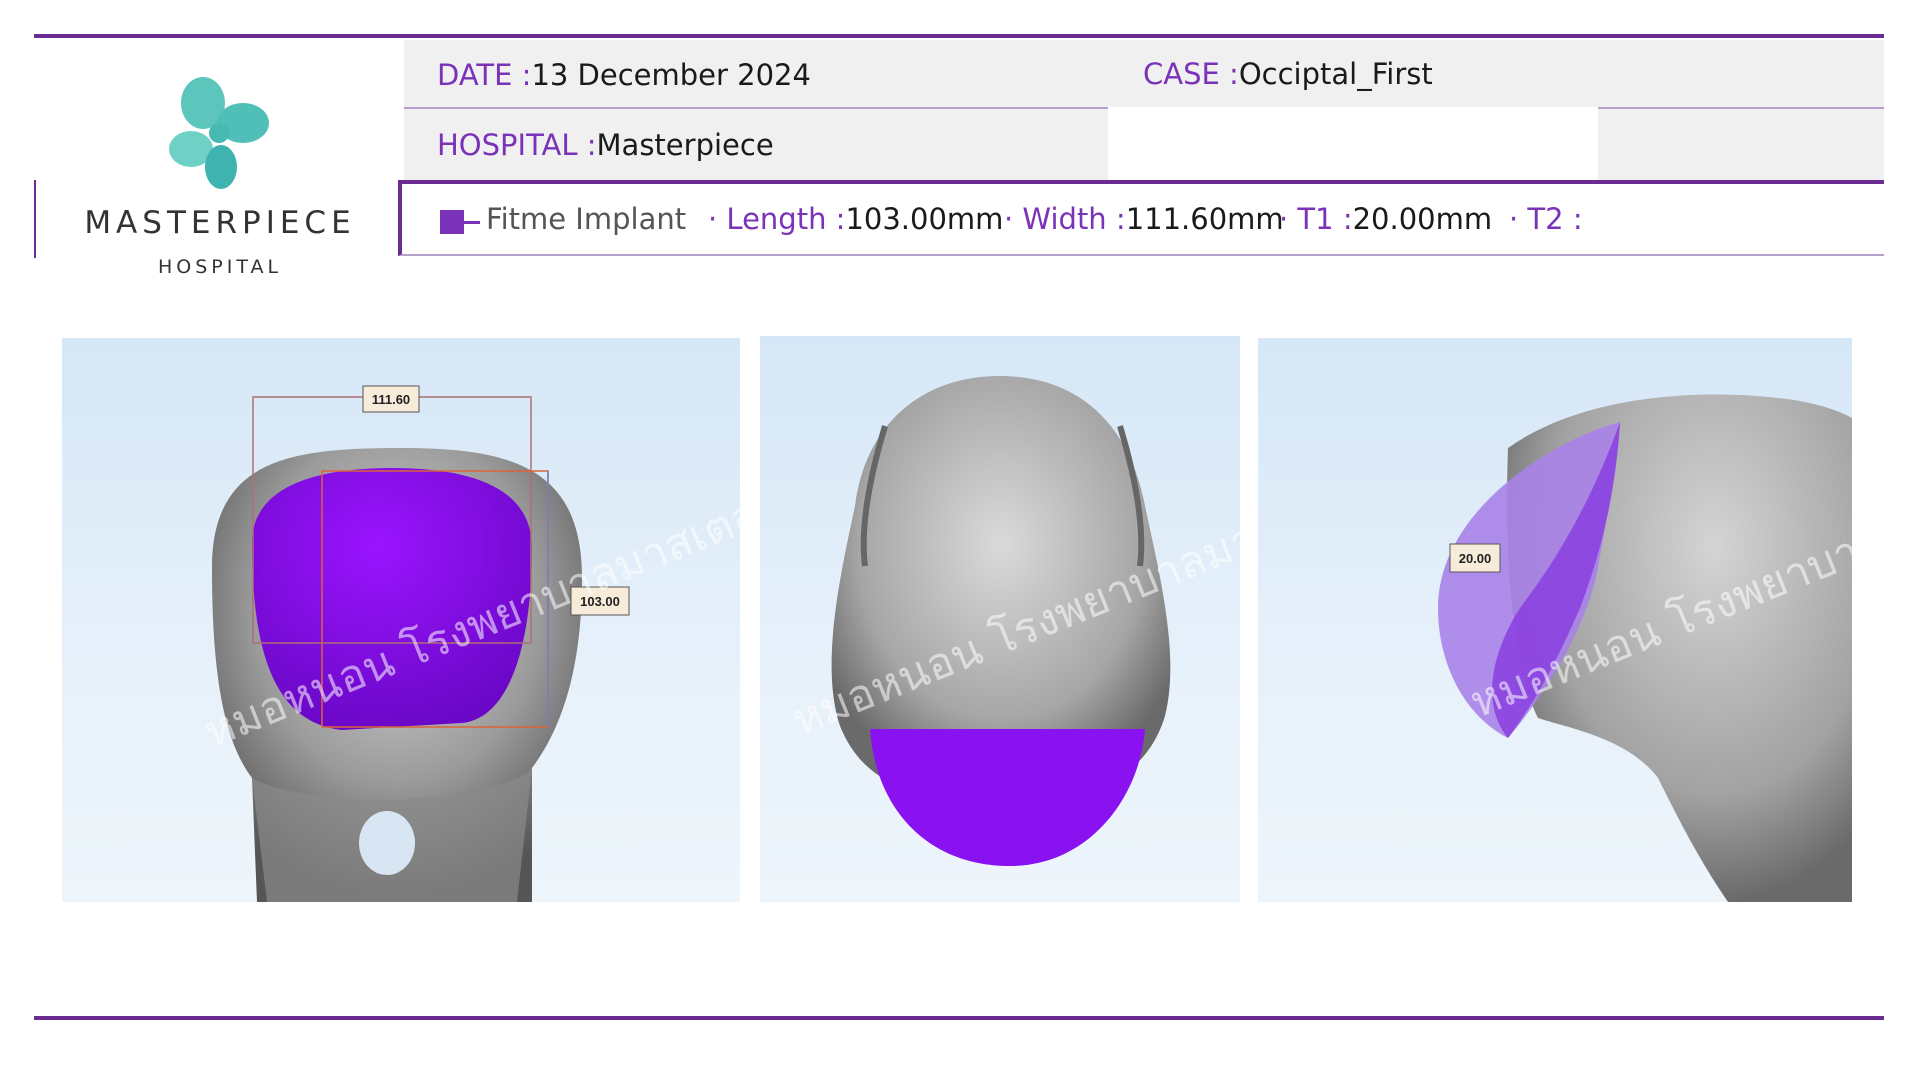  What do you see at coordinates (220, 267) in the screenshot?
I see `logo-subtitle: HOSPITAL` at bounding box center [220, 267].